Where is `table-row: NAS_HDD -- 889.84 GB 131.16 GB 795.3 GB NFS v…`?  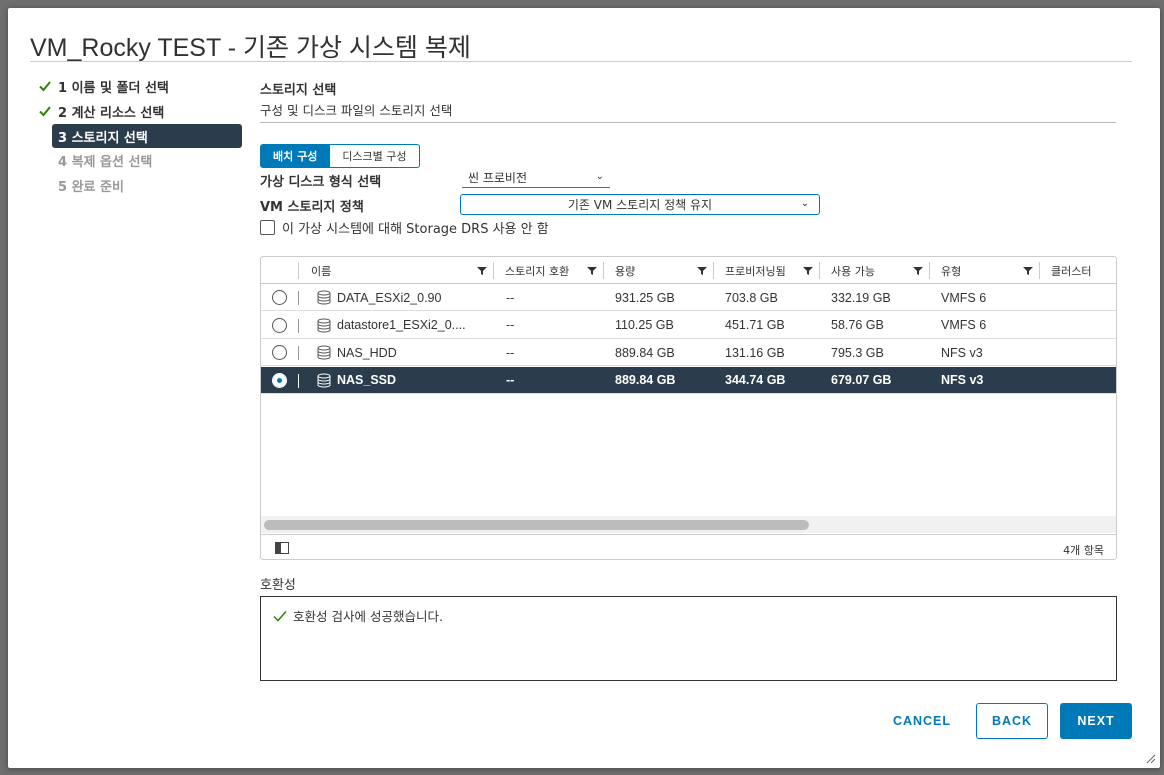 table-row: NAS_HDD -- 889.84 GB 131.16 GB 795.3 GB NFS v… is located at coordinates (688, 352).